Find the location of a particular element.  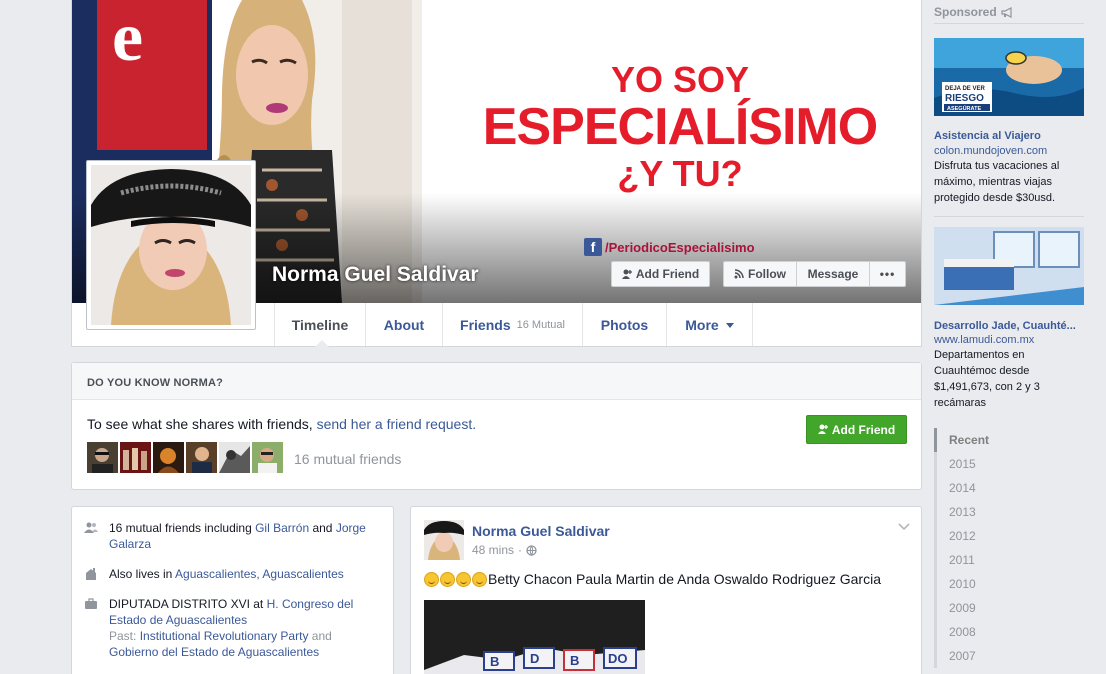

cover-slogan: YO SOY ESPECIALÍSIMO ¿Y TU? is located at coordinates (680, 127).